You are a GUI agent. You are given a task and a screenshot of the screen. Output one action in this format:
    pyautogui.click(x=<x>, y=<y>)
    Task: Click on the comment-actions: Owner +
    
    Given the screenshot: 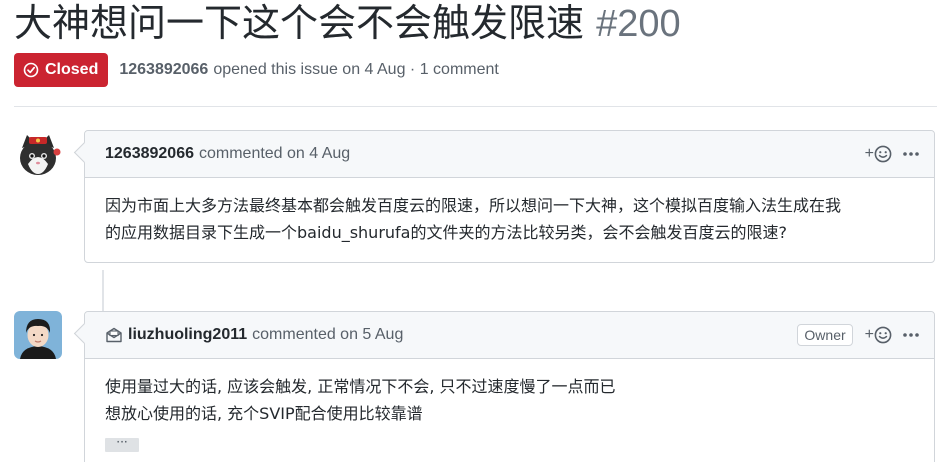 What is the action you would take?
    pyautogui.click(x=858, y=335)
    